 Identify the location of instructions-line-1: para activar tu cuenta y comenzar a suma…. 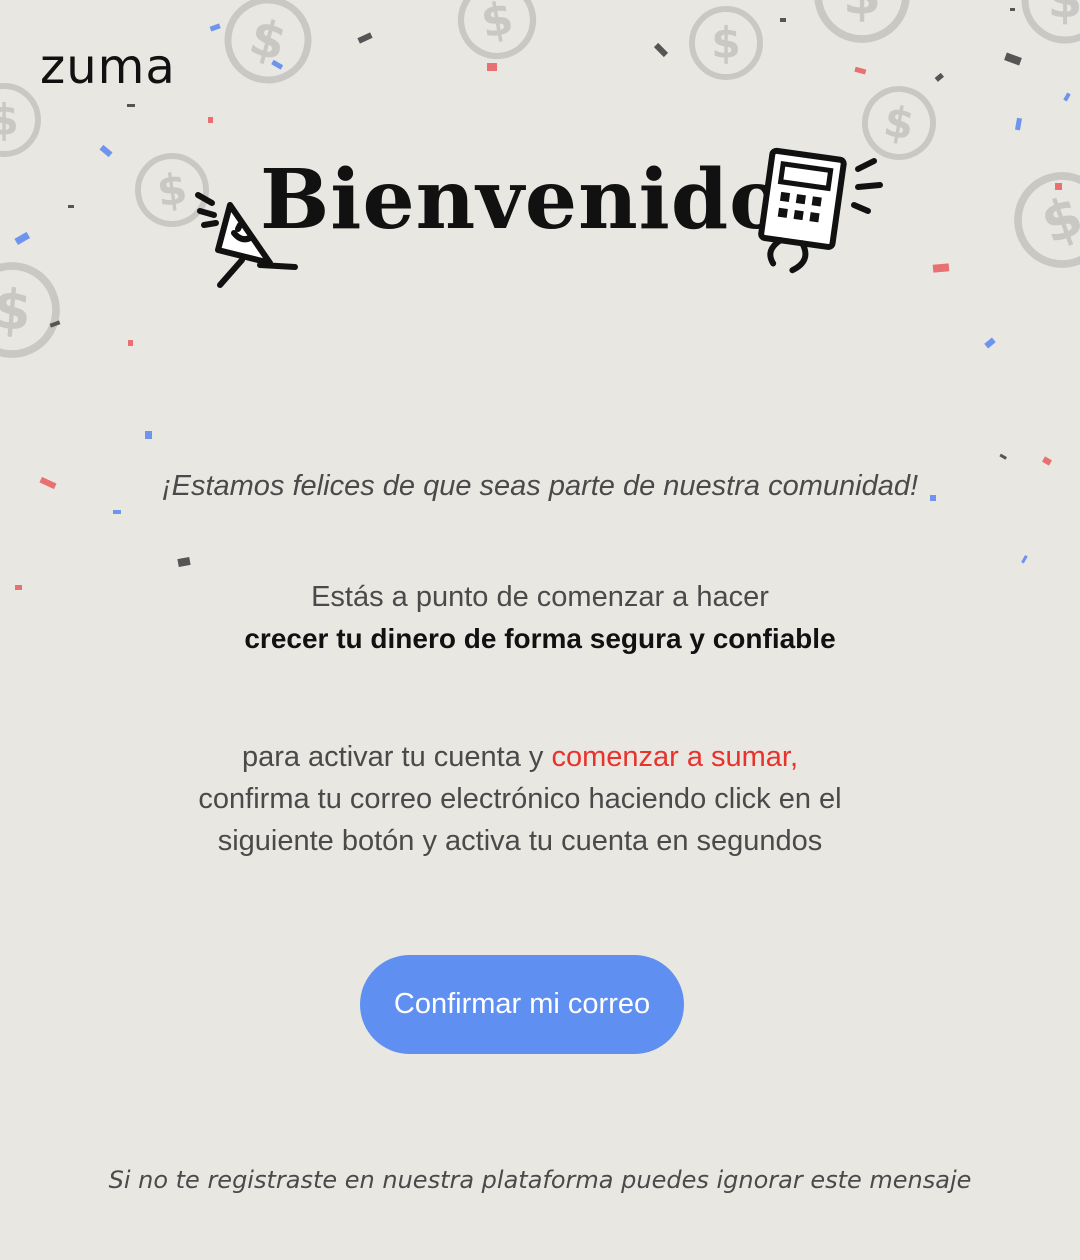
(520, 757).